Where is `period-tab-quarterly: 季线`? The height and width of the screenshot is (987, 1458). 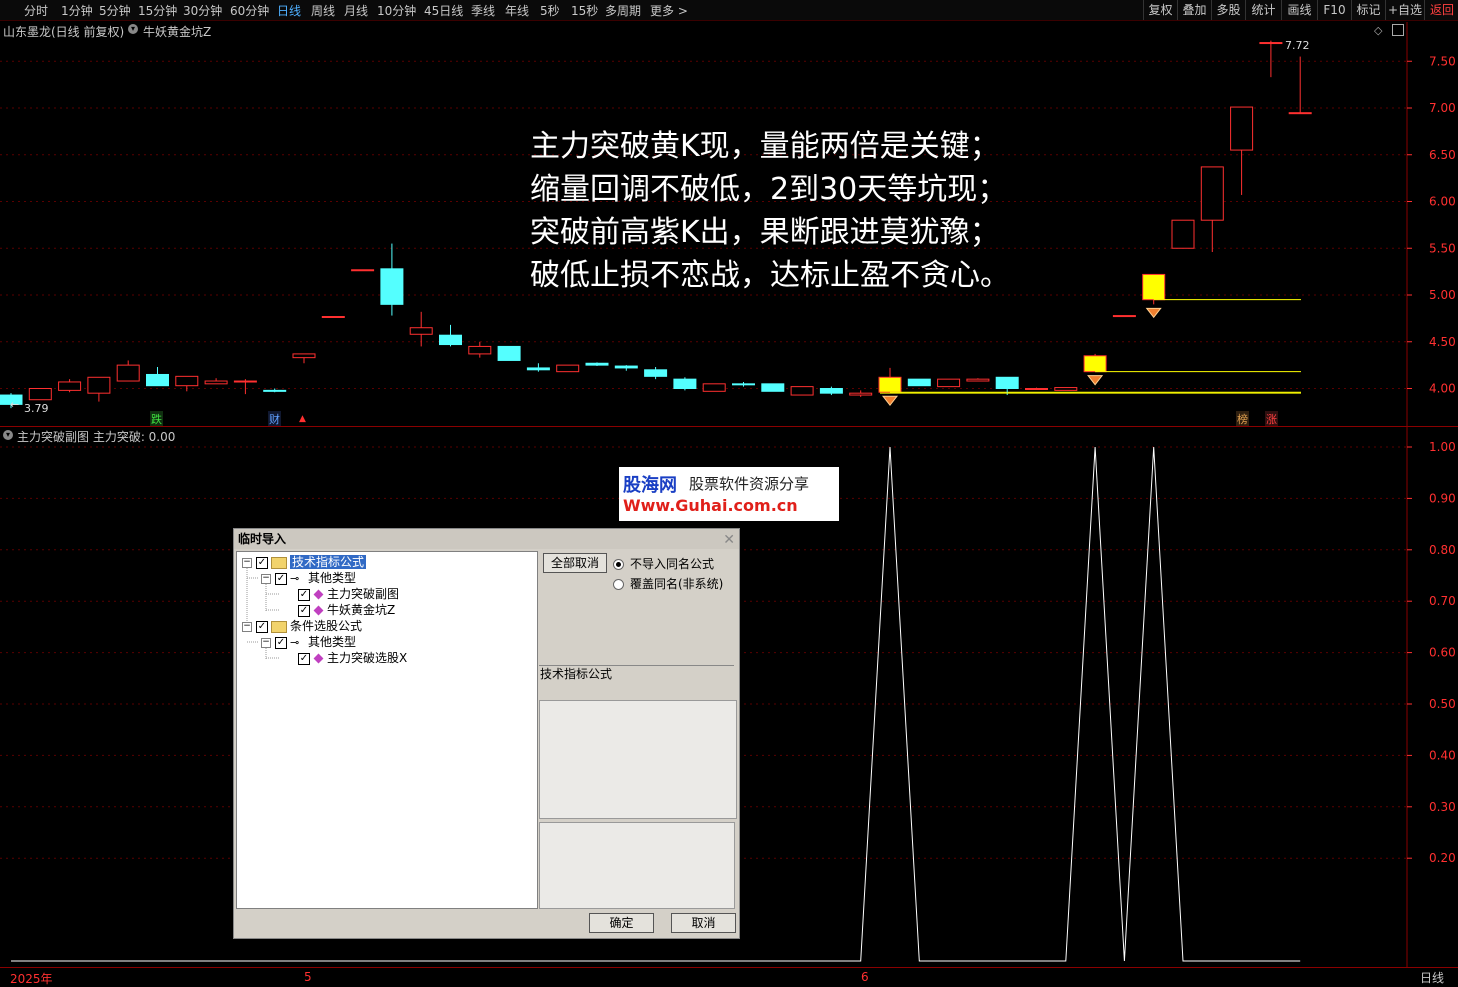
period-tab-quarterly: 季线 is located at coordinates (483, 10).